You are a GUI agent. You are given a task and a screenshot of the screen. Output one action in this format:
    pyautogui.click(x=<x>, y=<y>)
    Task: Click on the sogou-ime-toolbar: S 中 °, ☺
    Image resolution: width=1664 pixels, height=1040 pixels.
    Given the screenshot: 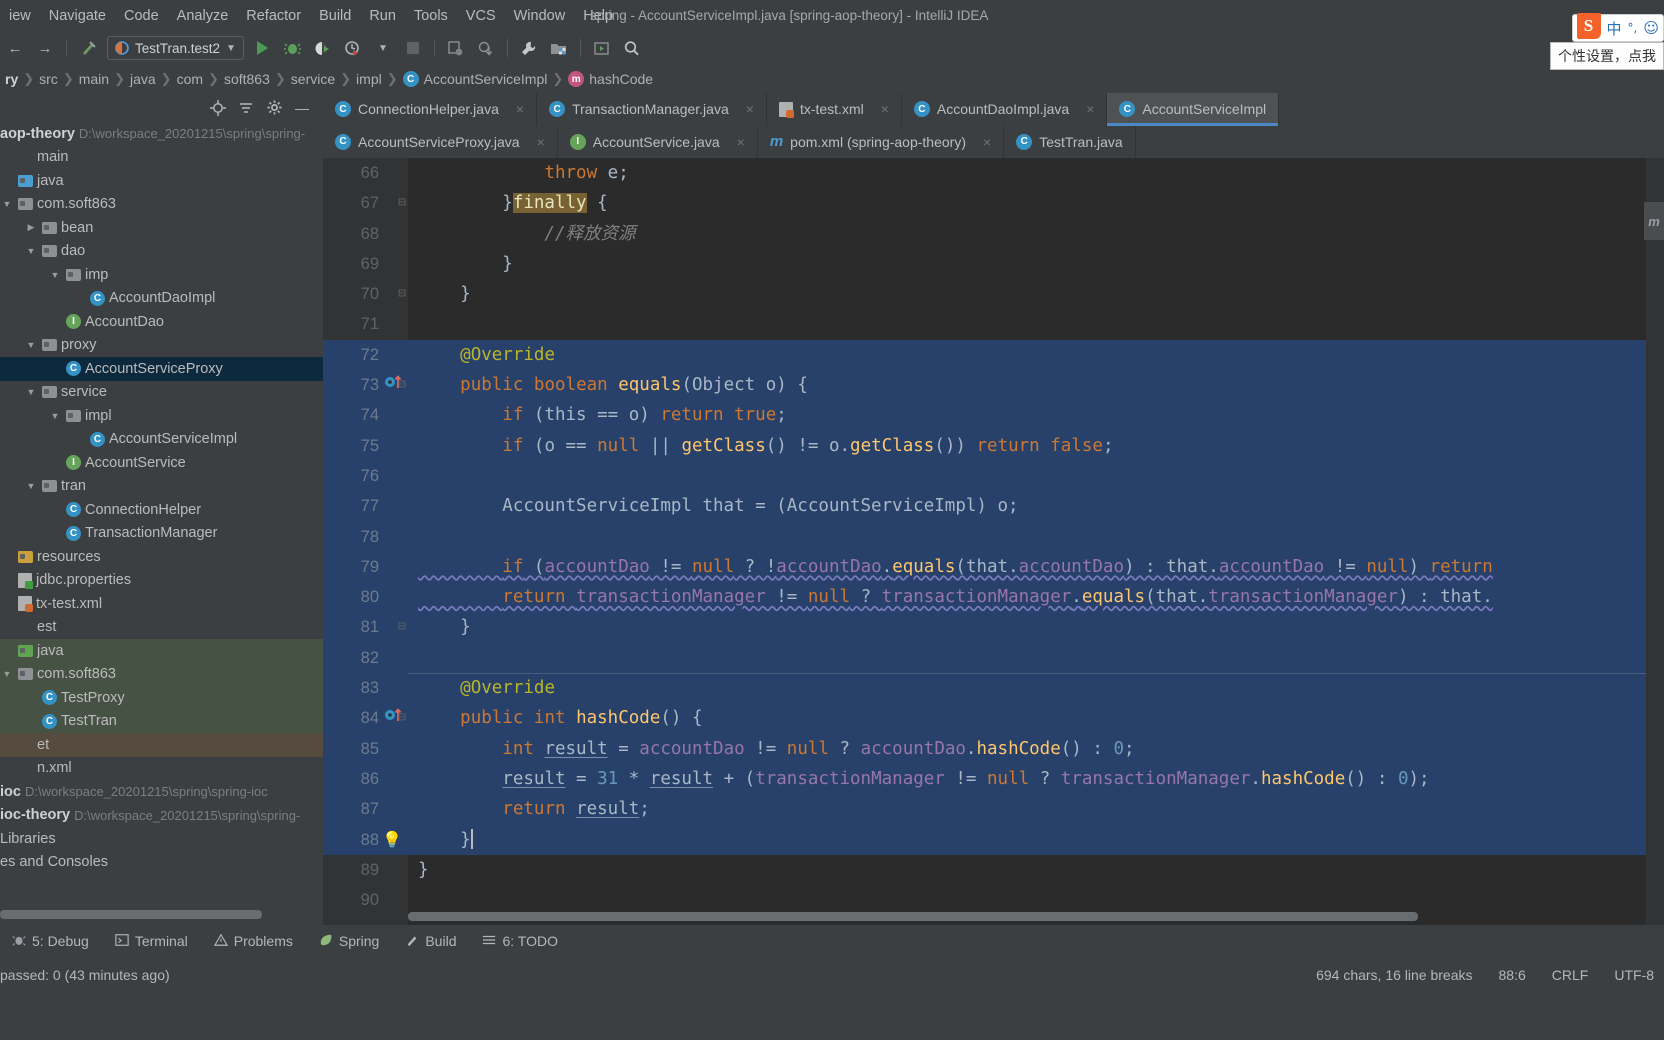 What is the action you would take?
    pyautogui.click(x=1617, y=27)
    